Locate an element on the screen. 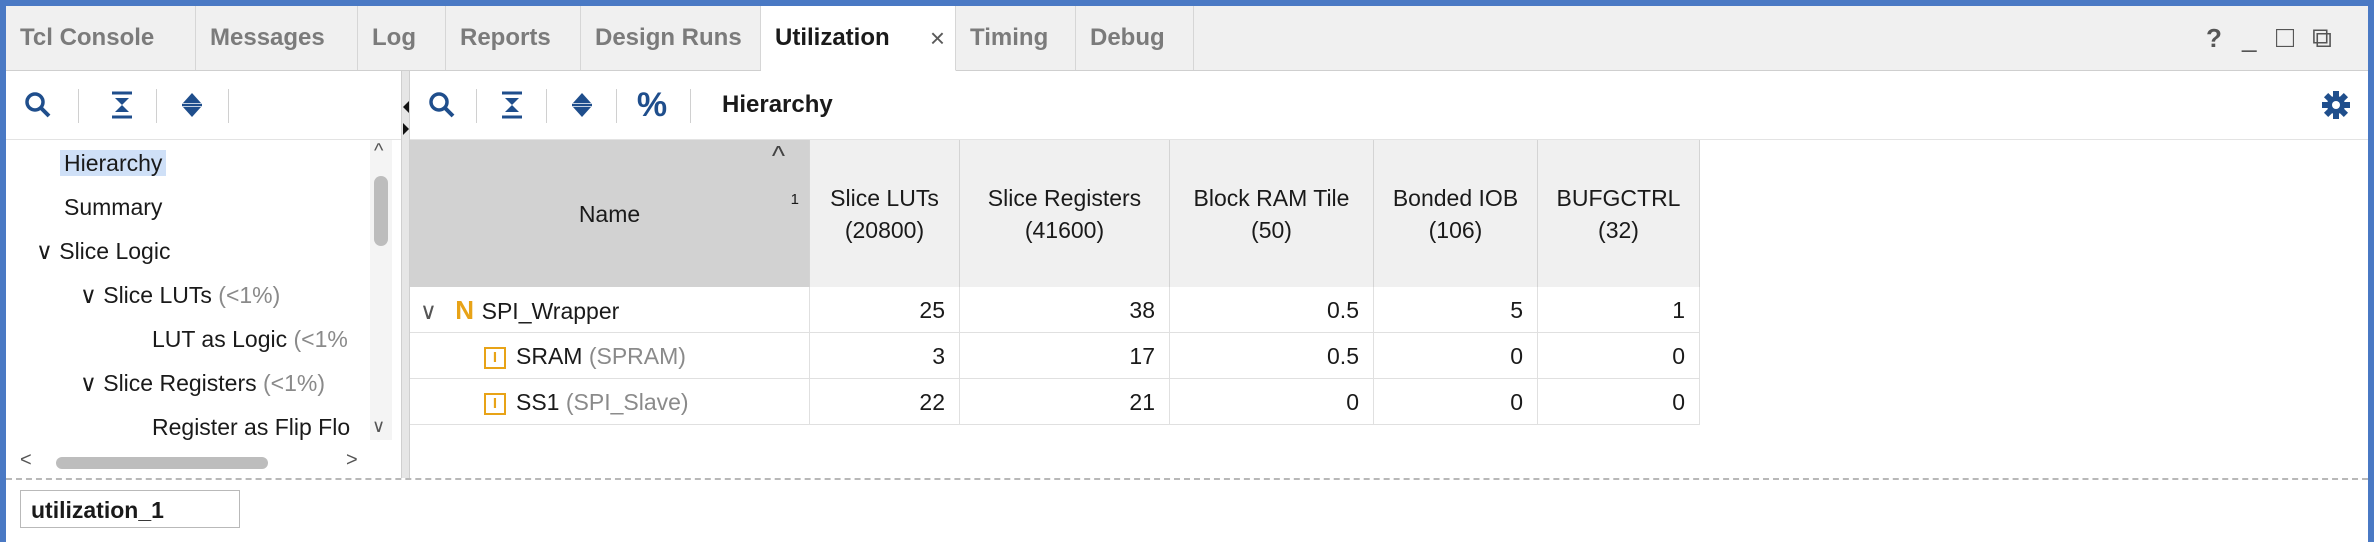 This screenshot has width=2374, height=542. tab-utilization-1: utilization_1 is located at coordinates (130, 509).